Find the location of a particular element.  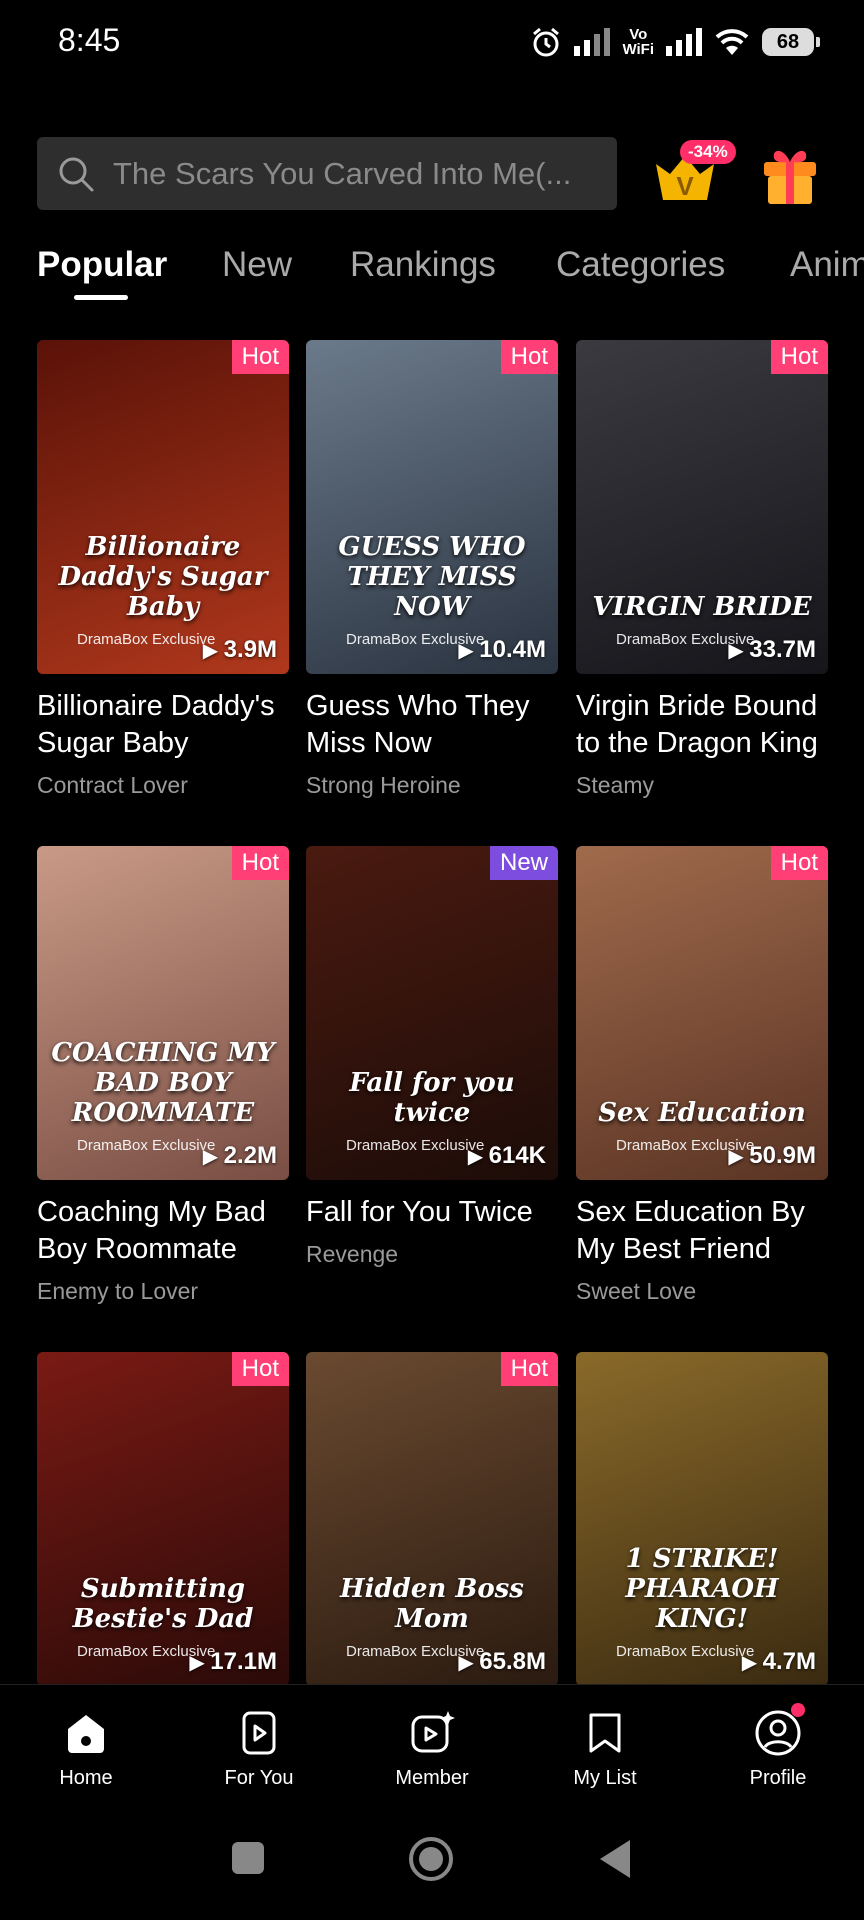

drama-genre-tag: Enemy to Lover is located at coordinates (118, 1291).